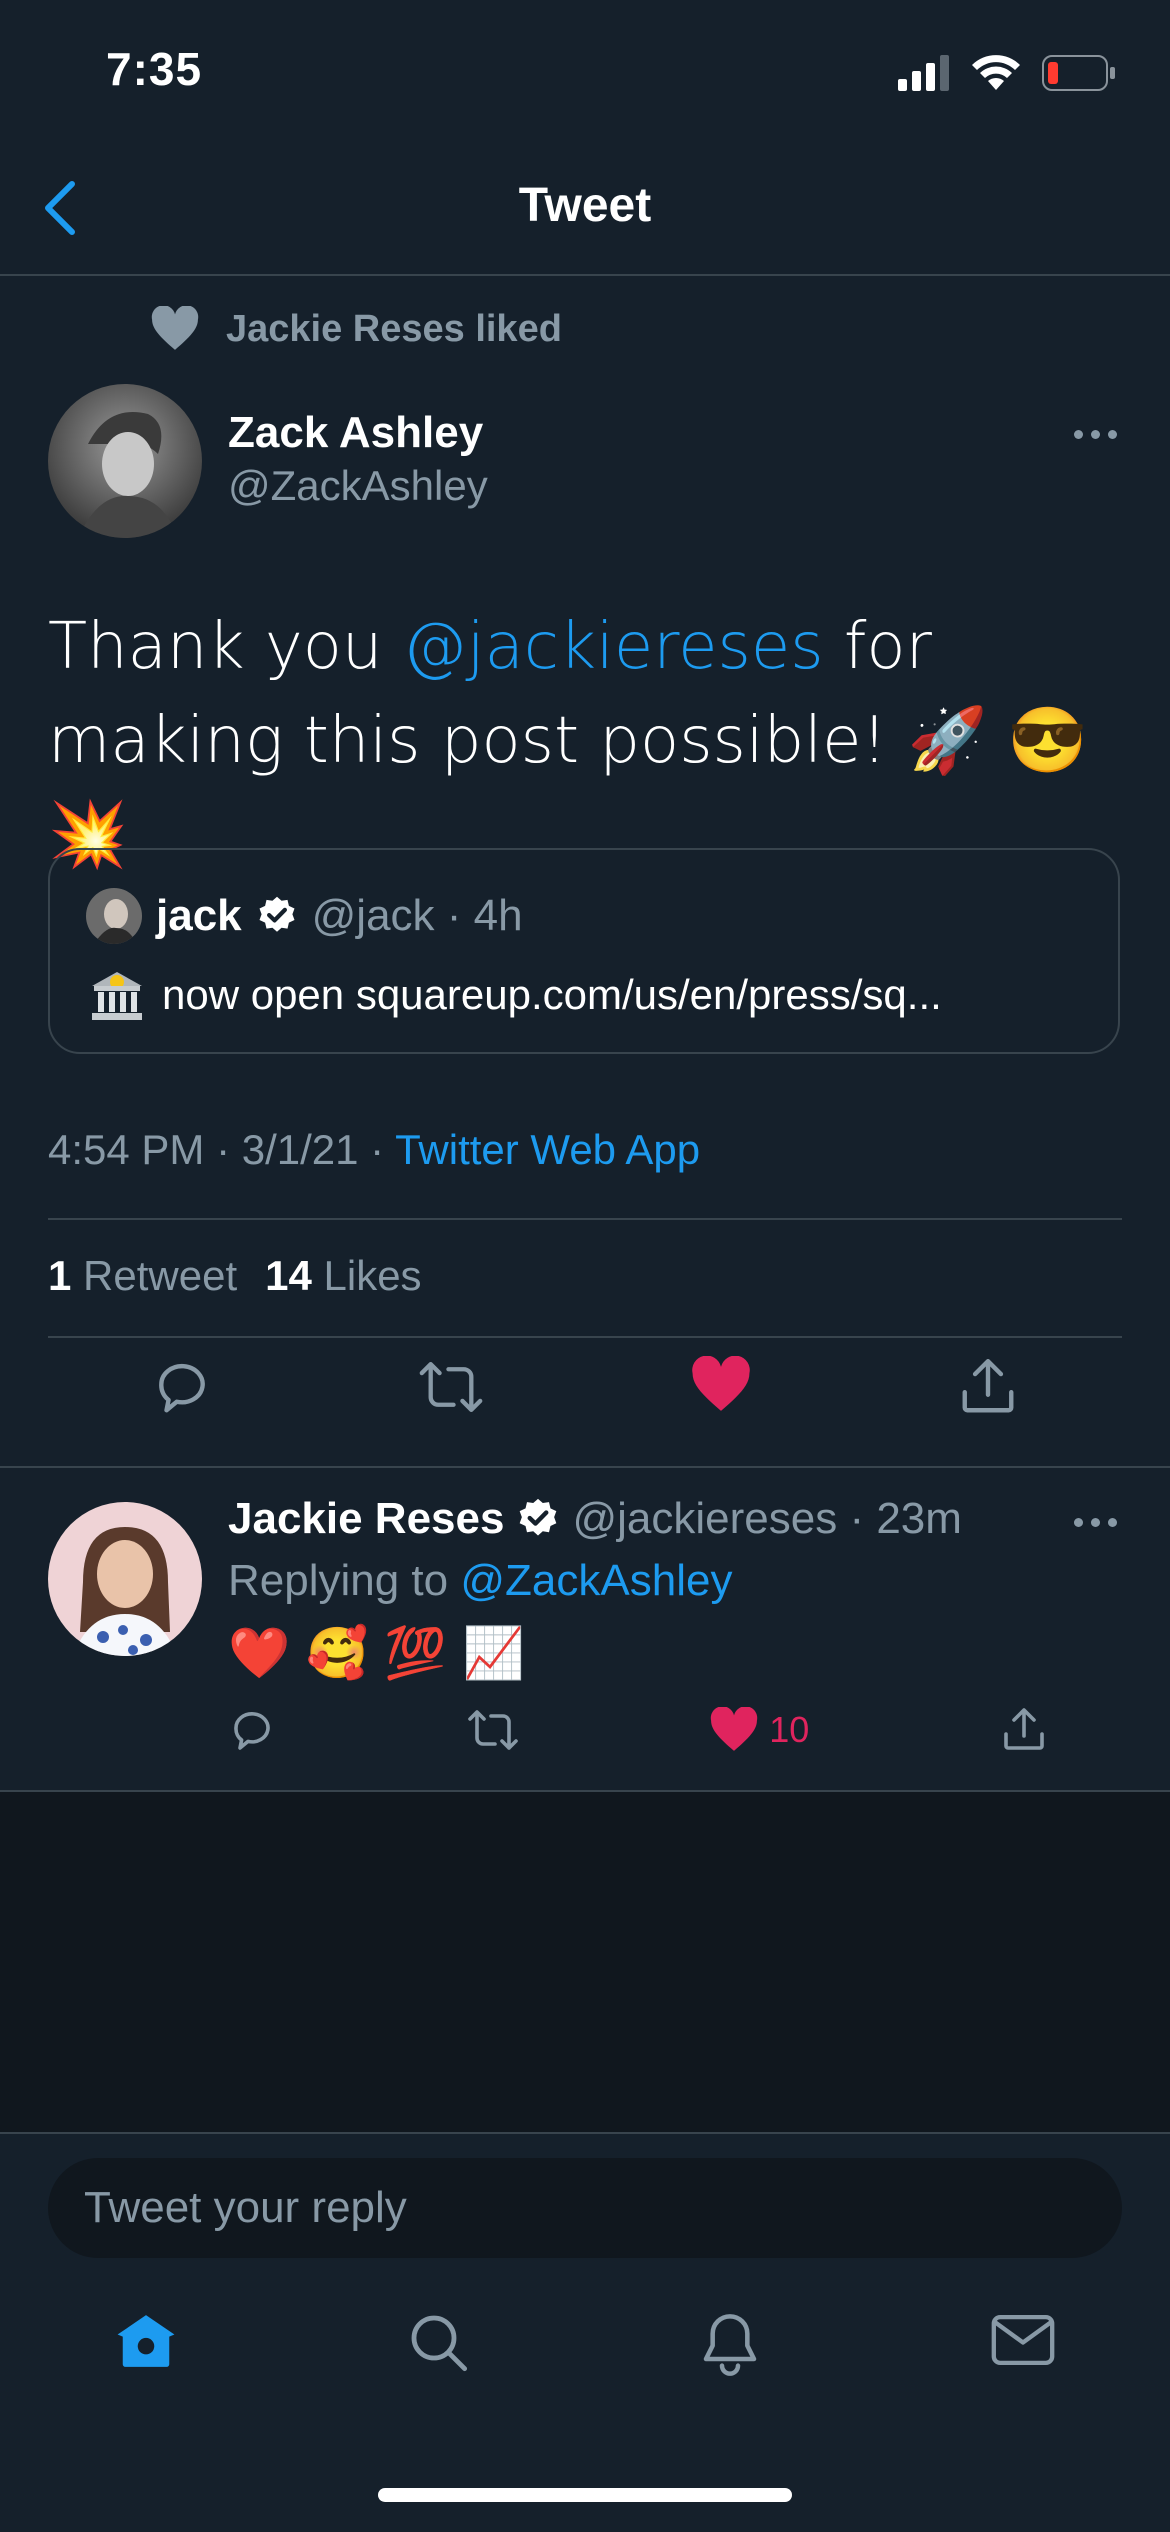  I want to click on quoted-handle-time: @jack · 4h, so click(417, 915).